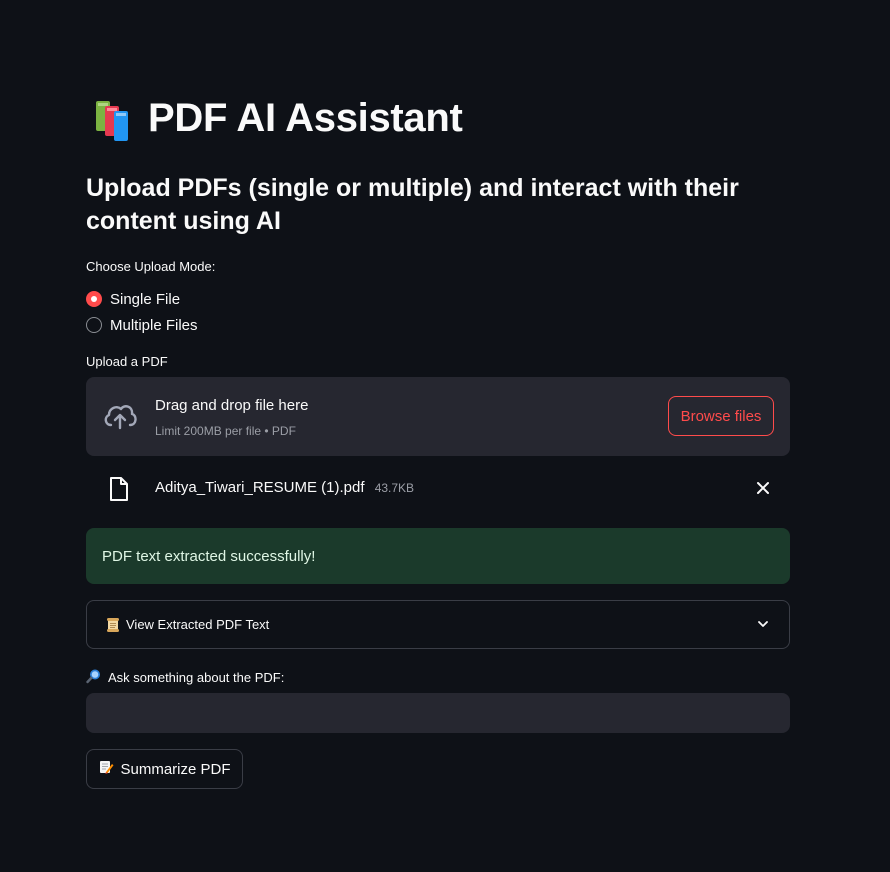 This screenshot has height=872, width=890. I want to click on success-alert: PDF text extracted successfully!, so click(438, 556).